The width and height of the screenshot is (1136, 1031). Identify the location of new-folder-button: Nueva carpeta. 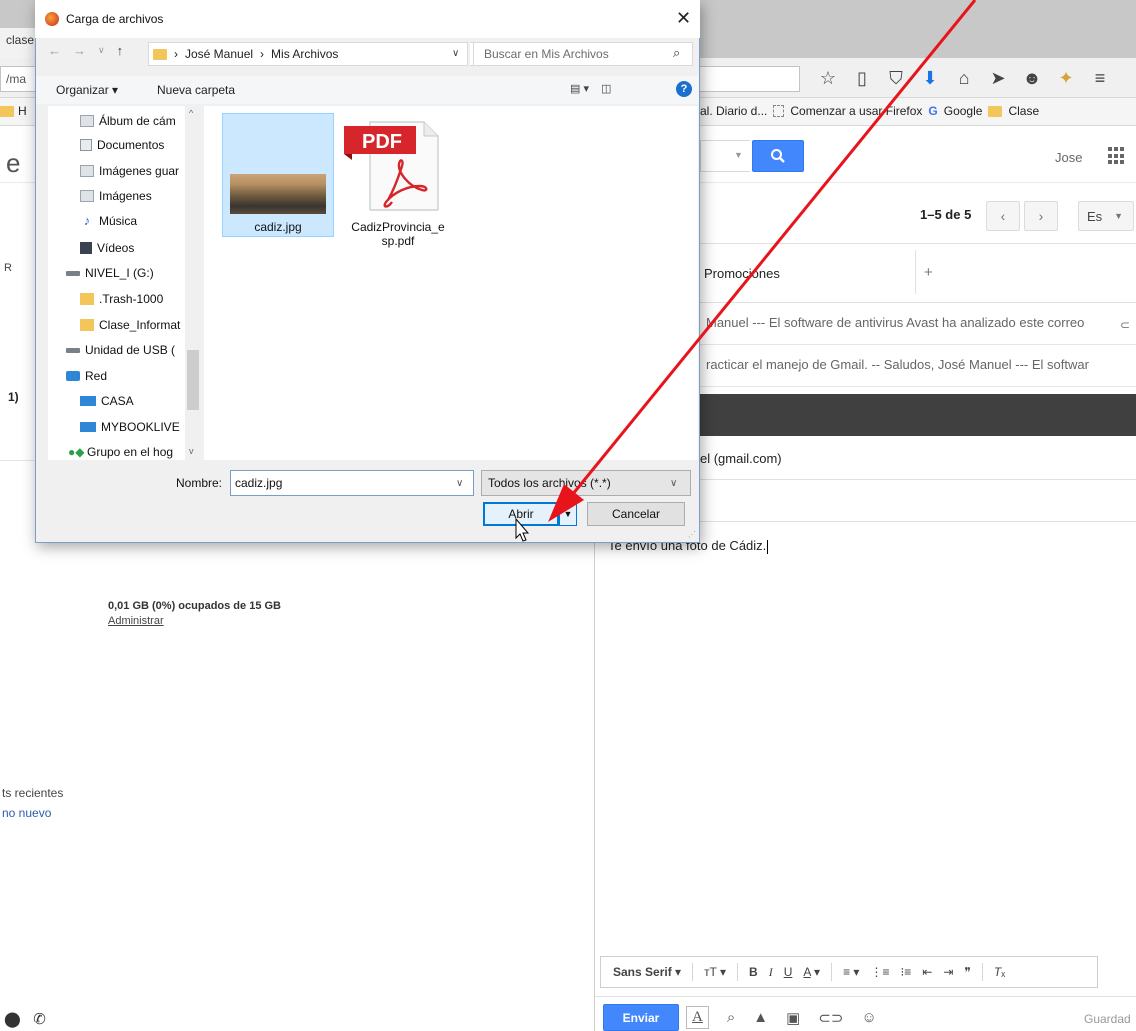
(196, 90).